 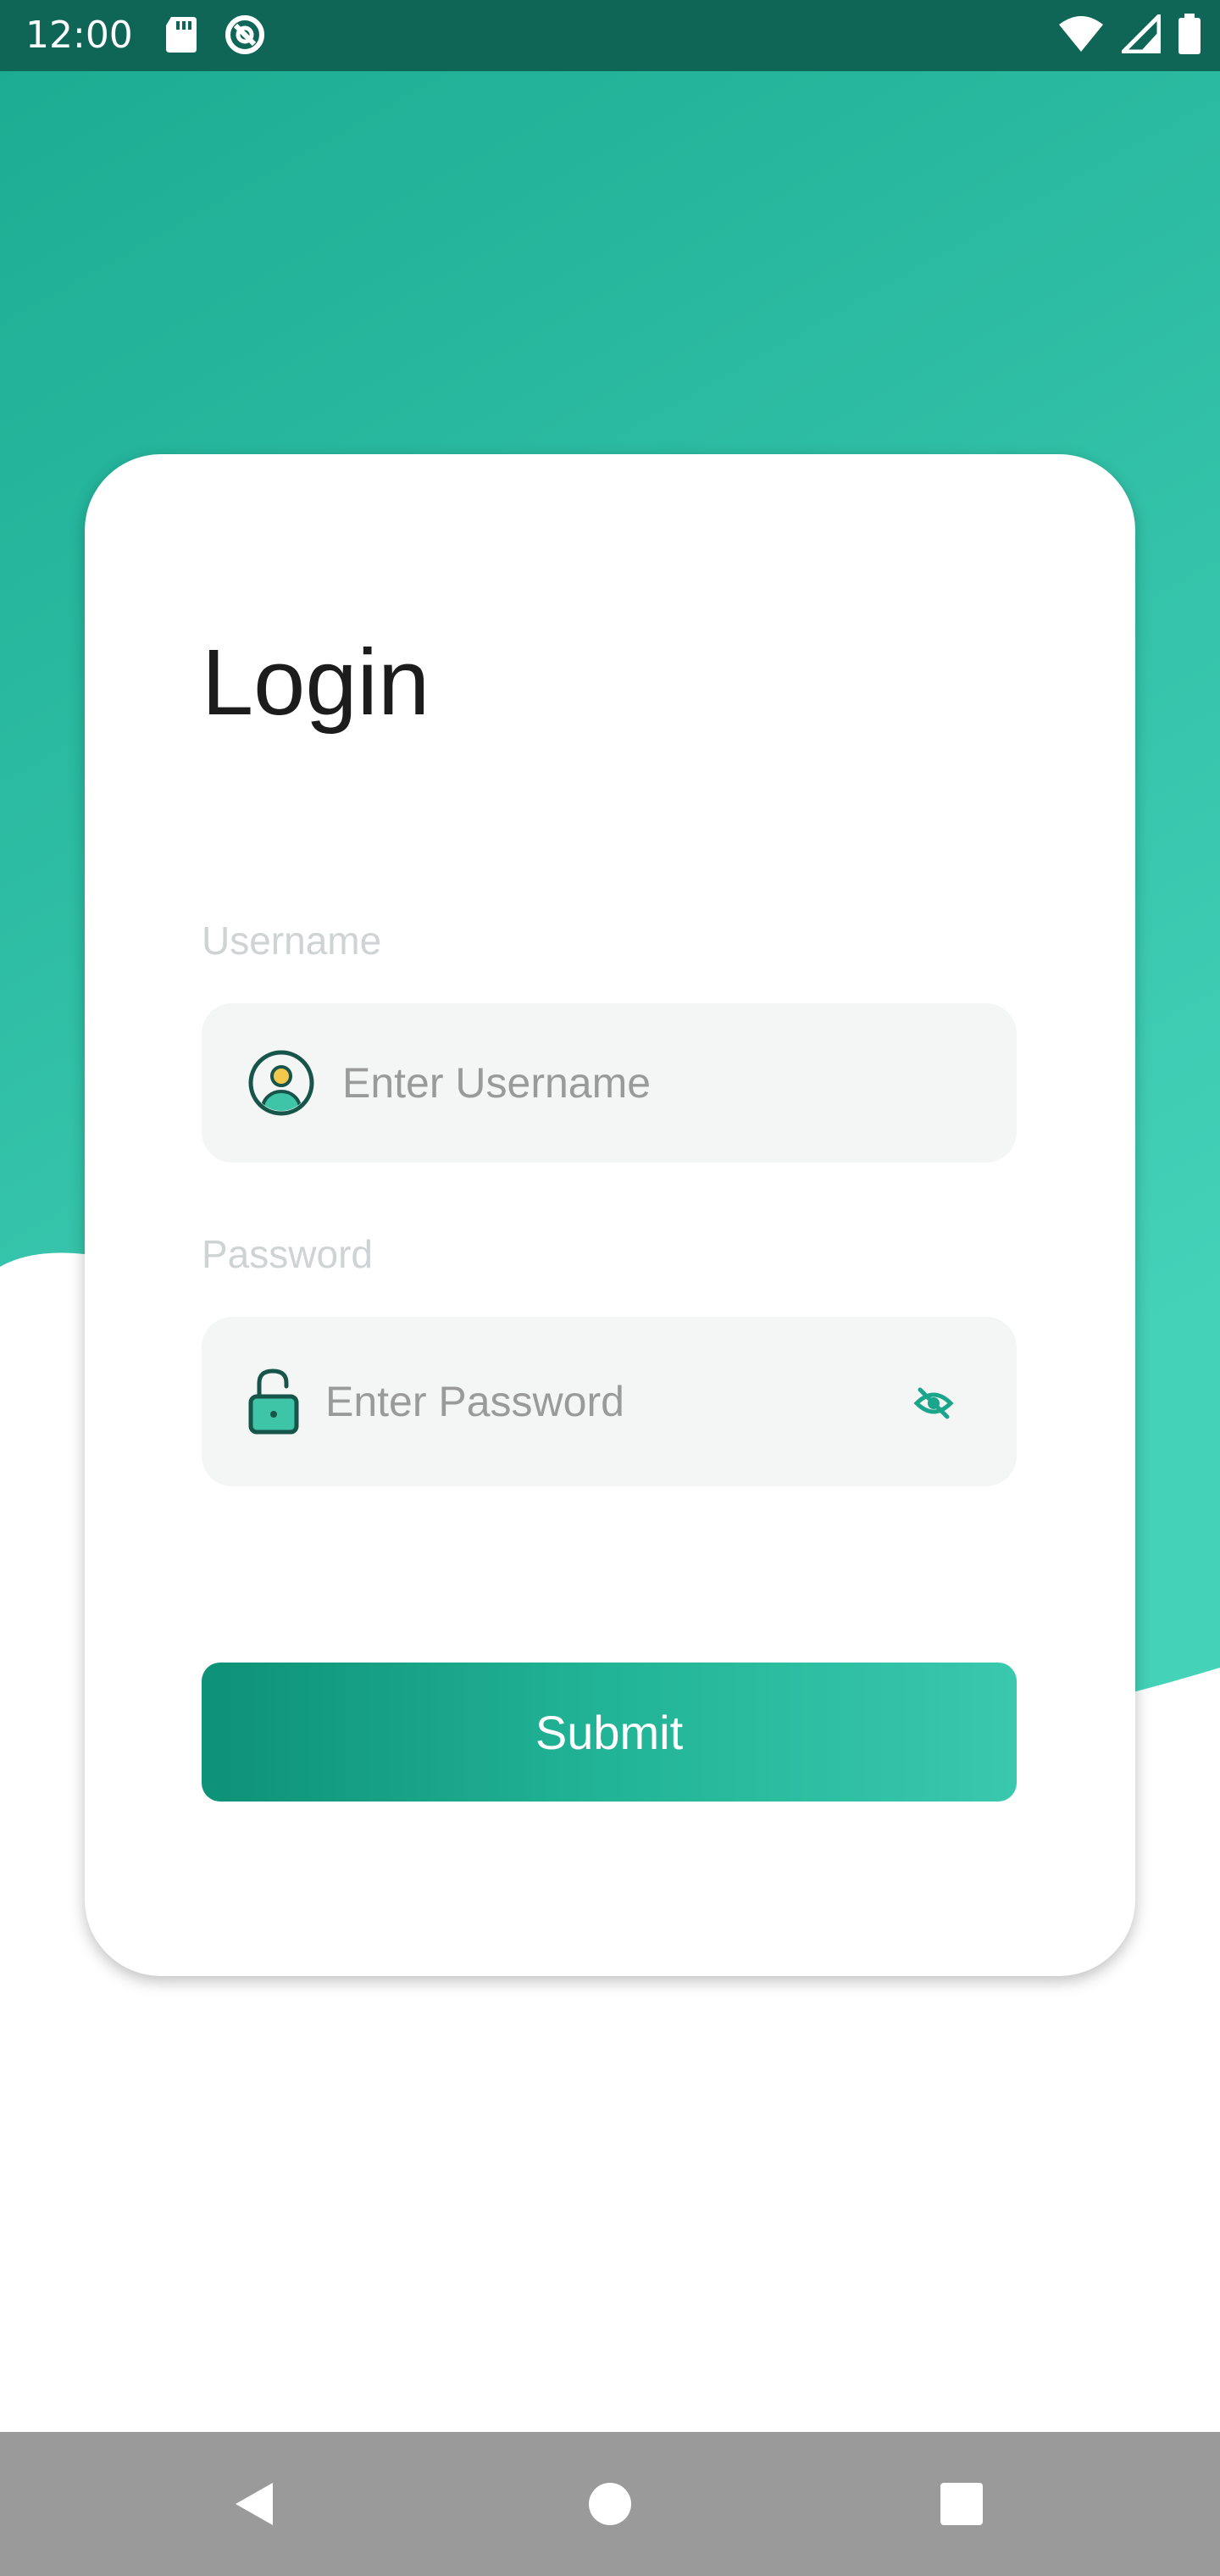 I want to click on unlock-icon, so click(x=273, y=1401).